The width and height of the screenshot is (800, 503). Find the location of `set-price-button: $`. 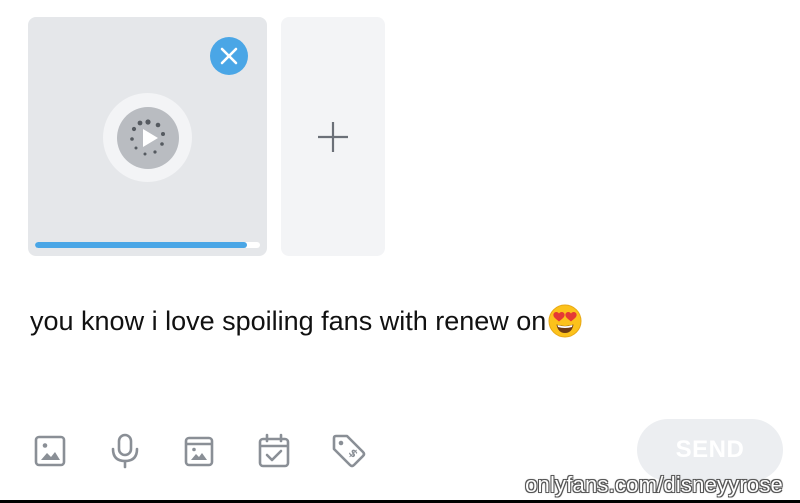

set-price-button: $ is located at coordinates (349, 451).